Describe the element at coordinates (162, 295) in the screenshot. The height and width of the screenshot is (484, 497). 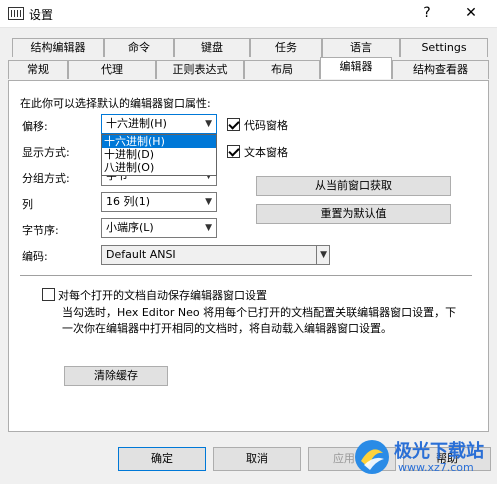
I see `autosave-label: 对每个打开的文档自动保存编辑器窗口设置` at that location.